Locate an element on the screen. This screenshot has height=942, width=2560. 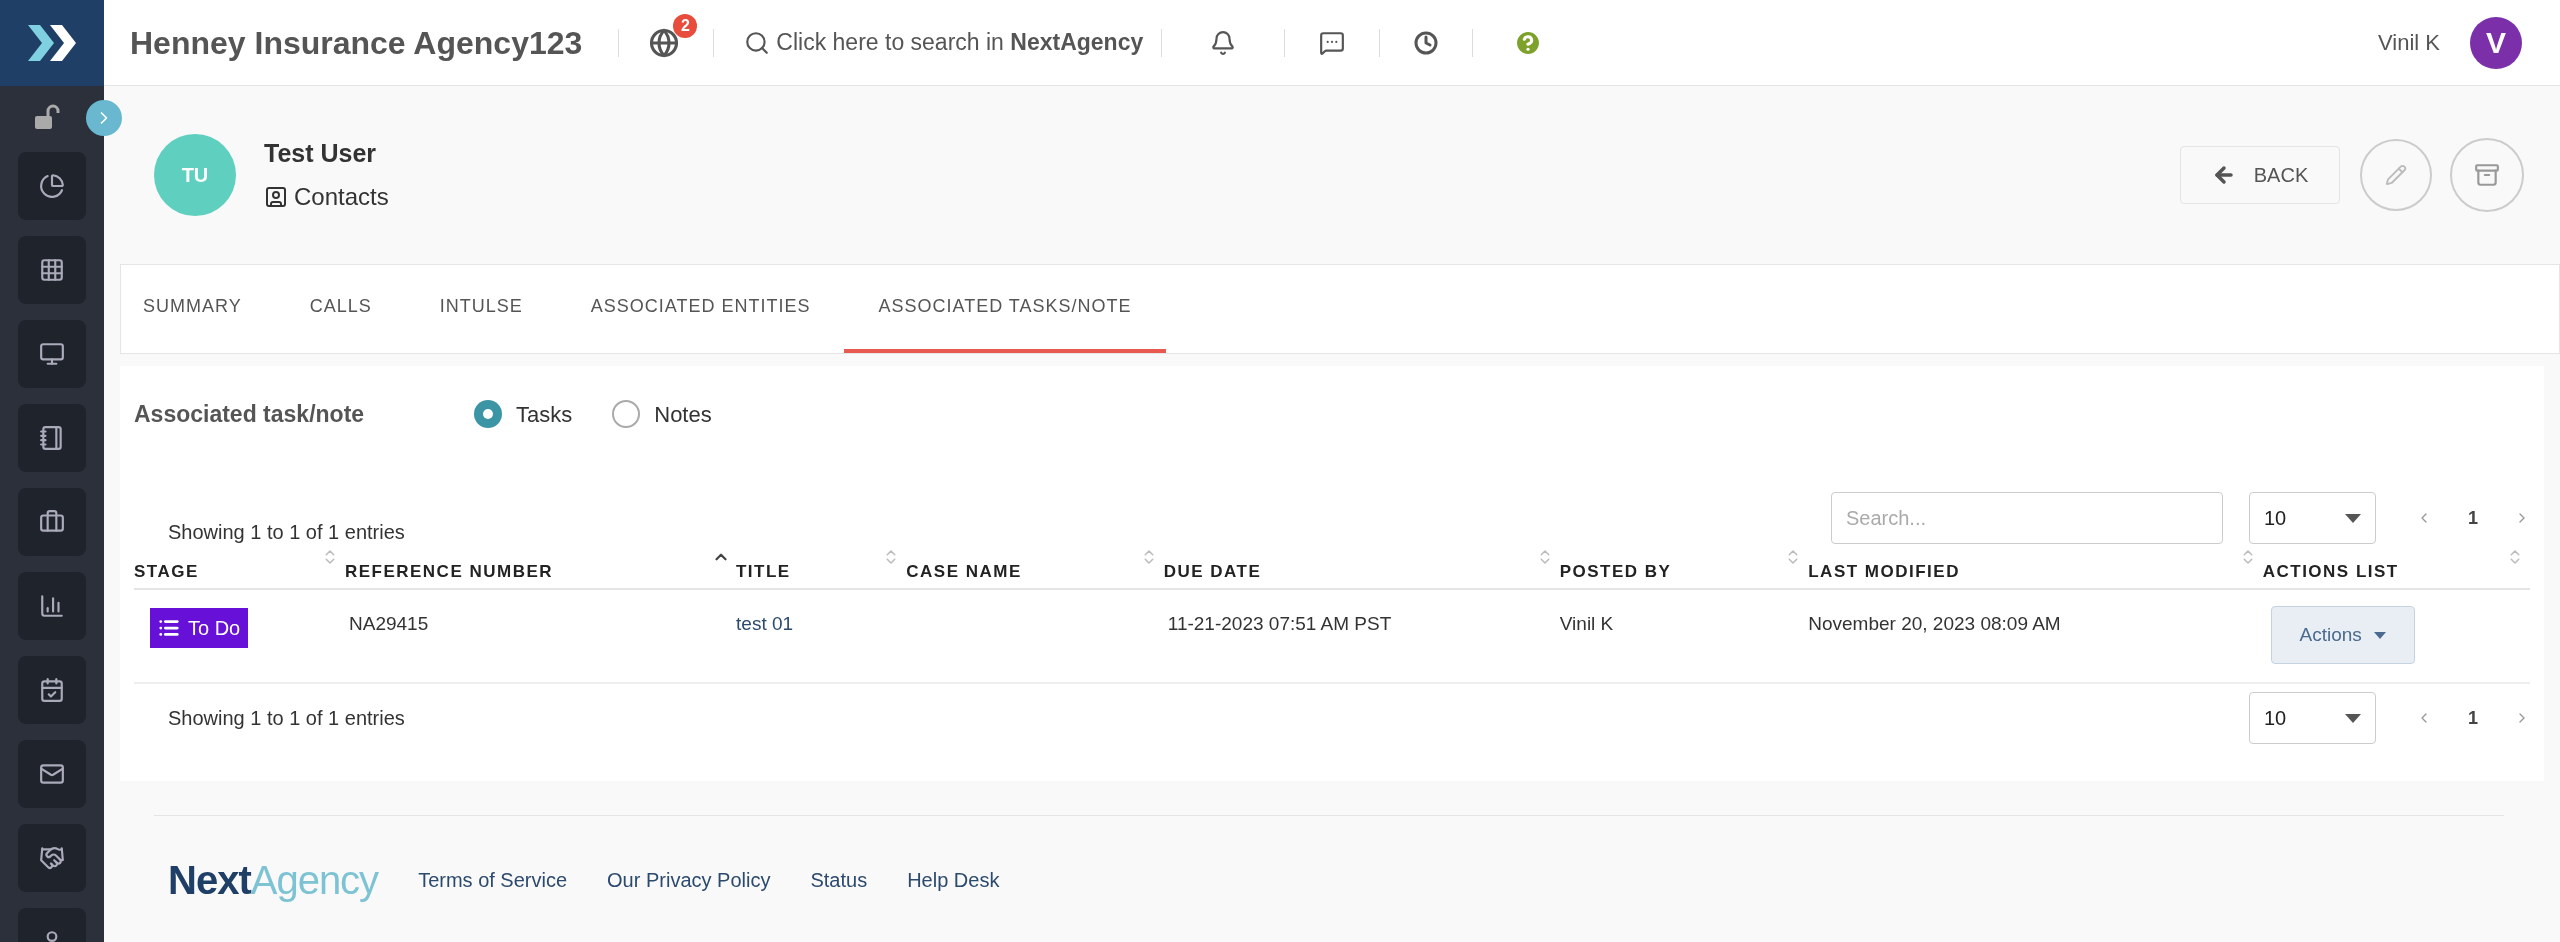
column-header: TITLE is located at coordinates (763, 571).